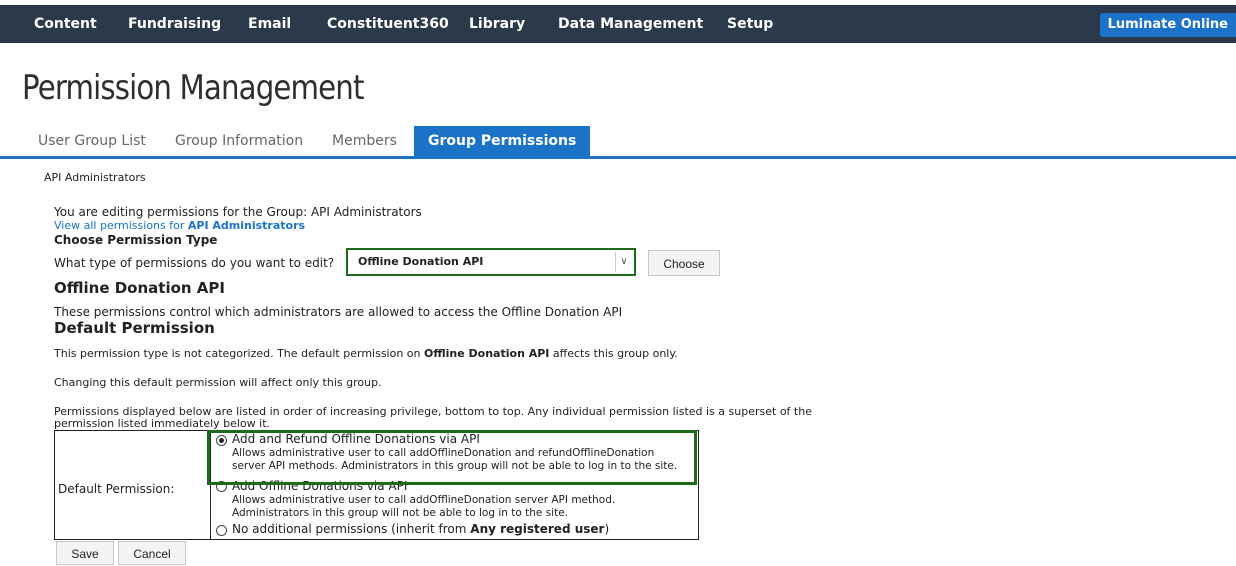  What do you see at coordinates (351, 529) in the screenshot?
I see `option-no-additional-prefix: No additional permissions (inherit from` at bounding box center [351, 529].